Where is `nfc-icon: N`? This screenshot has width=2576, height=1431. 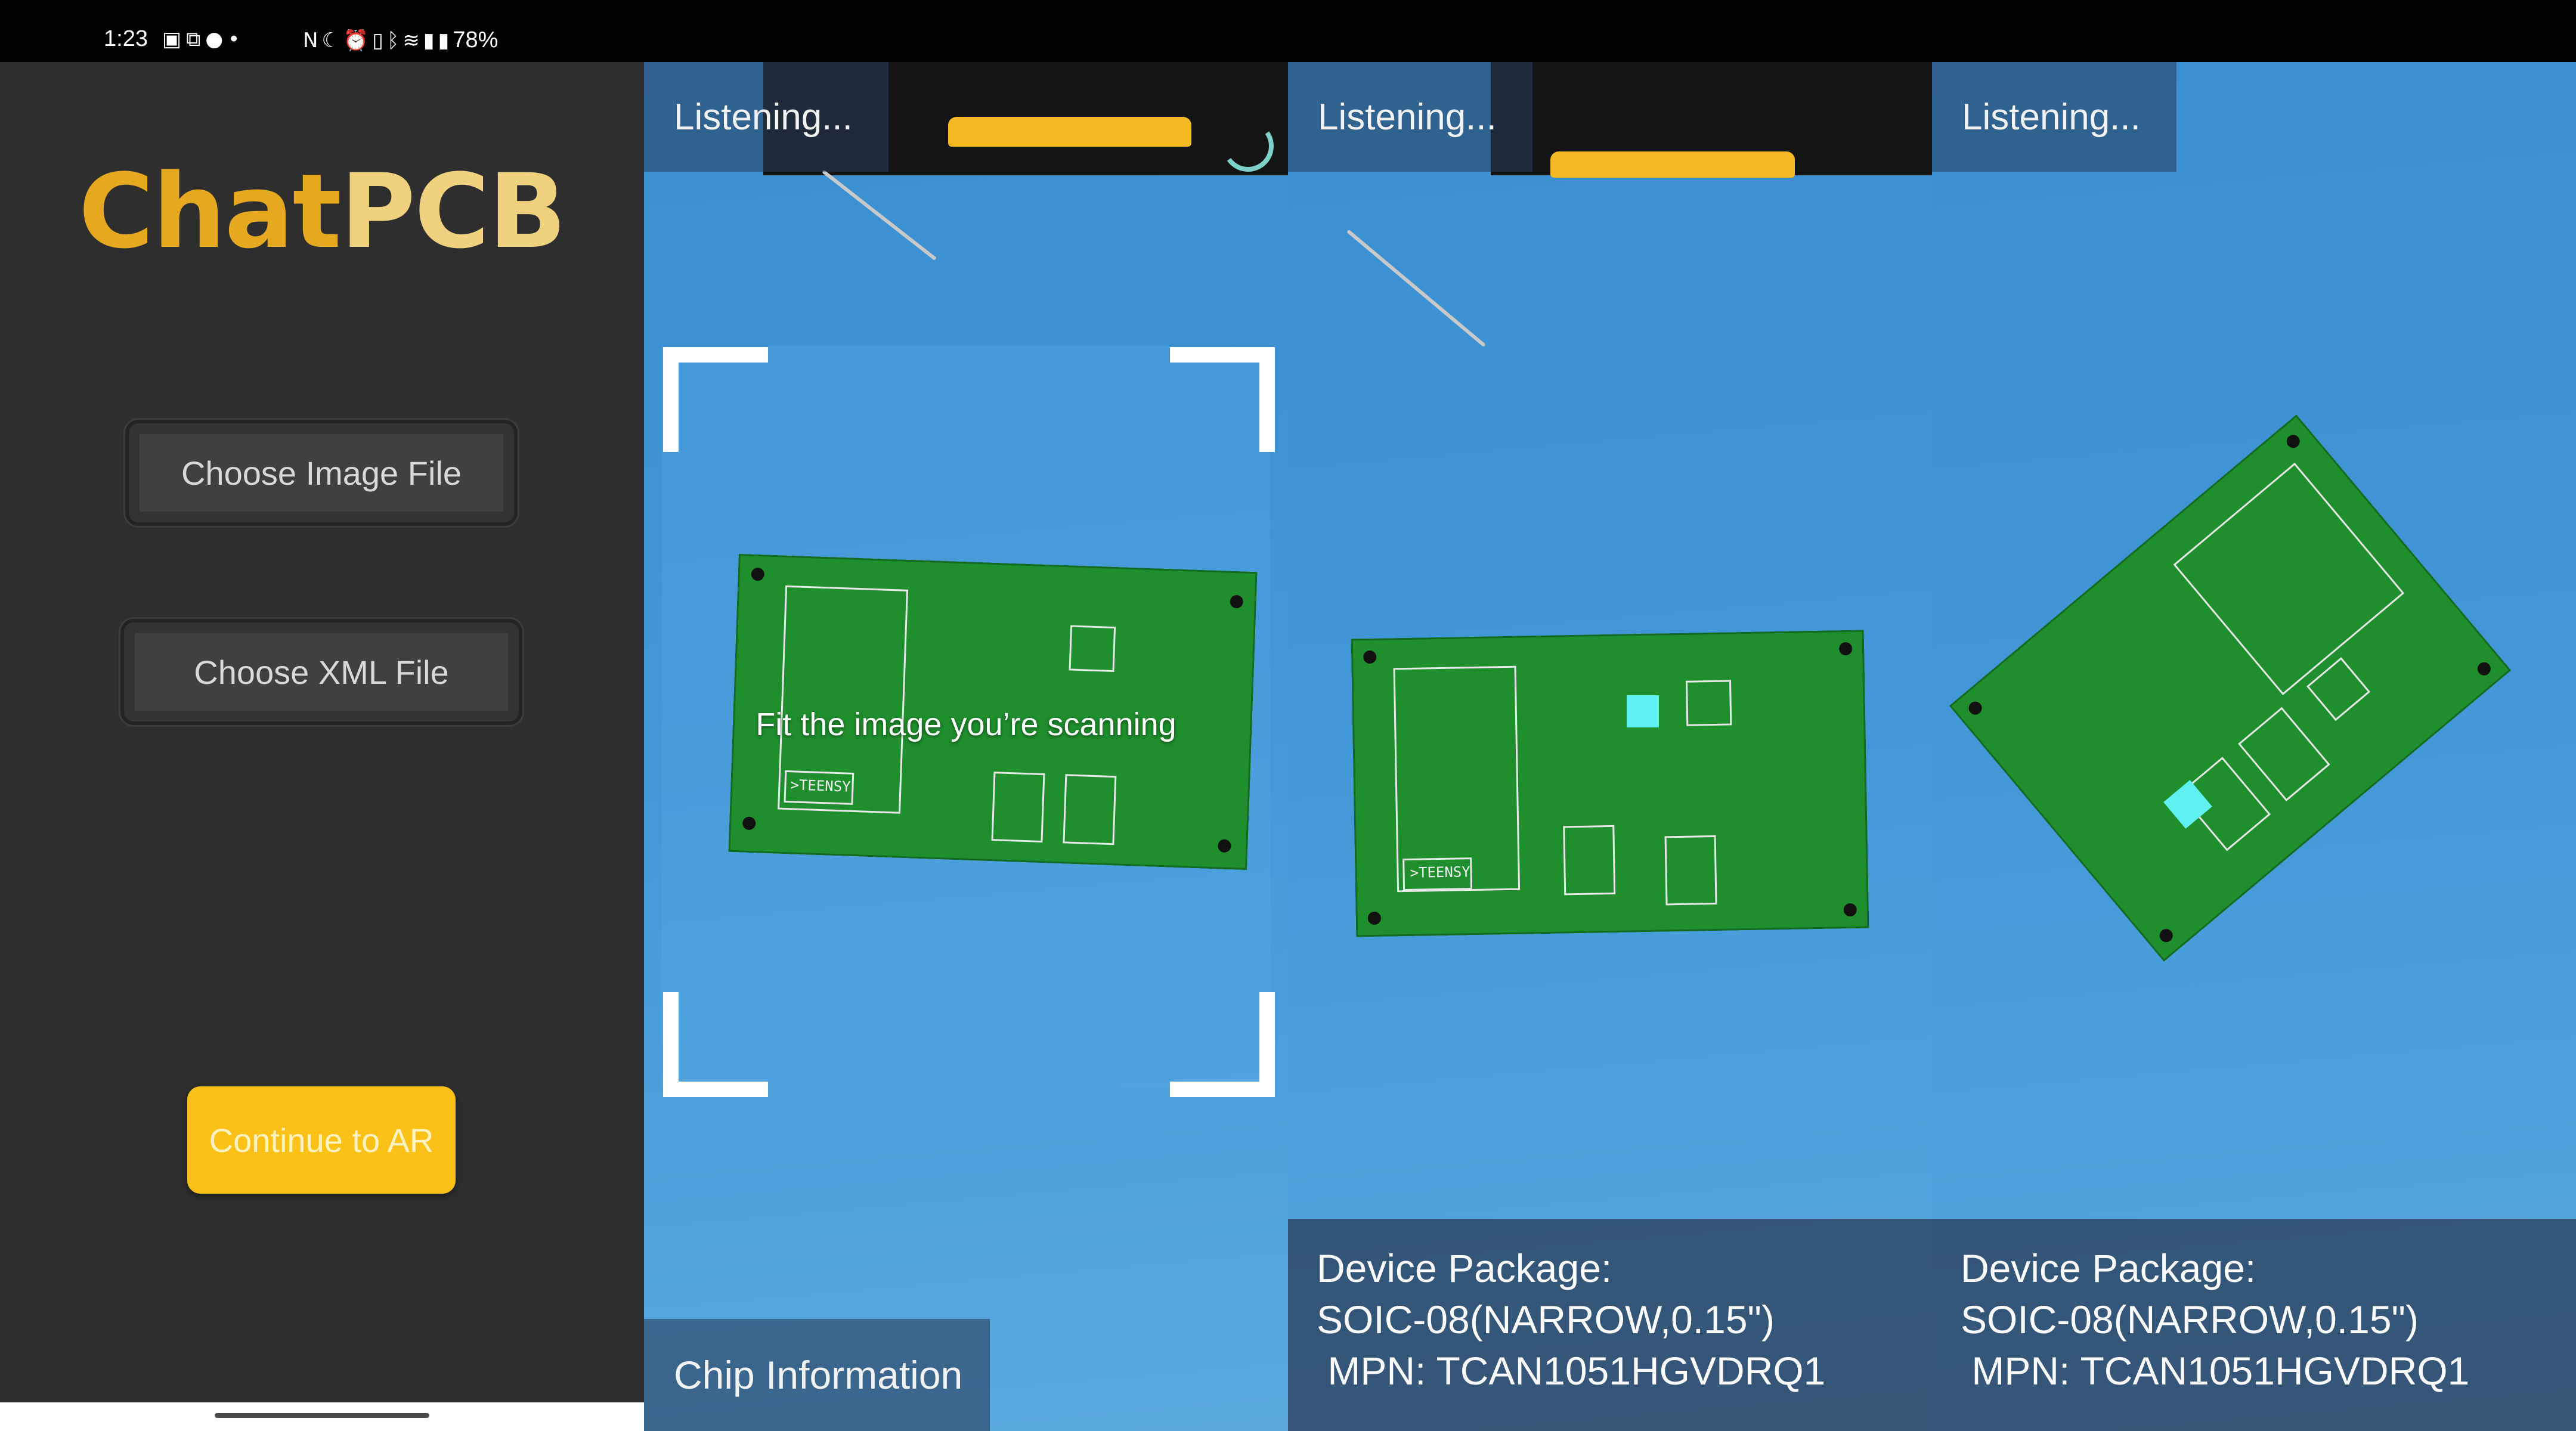
nfc-icon: N is located at coordinates (312, 40).